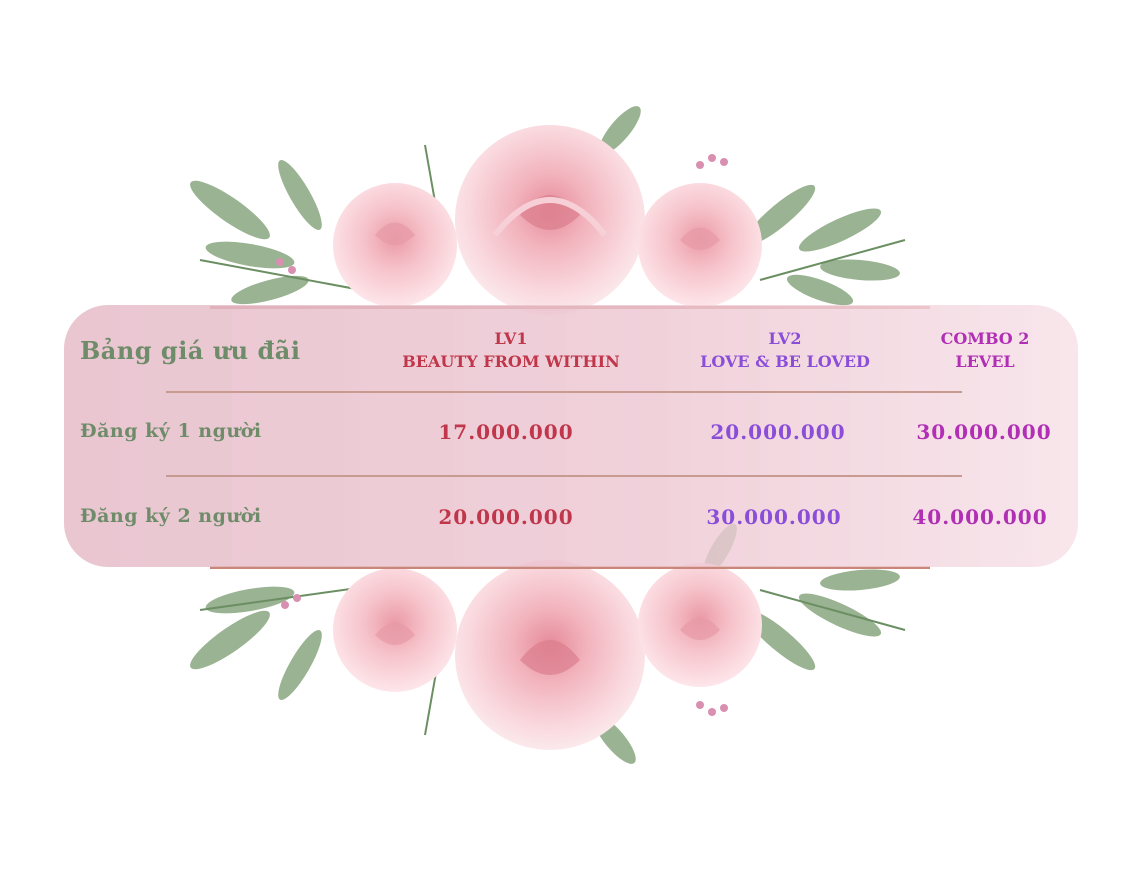  What do you see at coordinates (506, 432) in the screenshot?
I see `price-lv1-1-person: 17.000.000` at bounding box center [506, 432].